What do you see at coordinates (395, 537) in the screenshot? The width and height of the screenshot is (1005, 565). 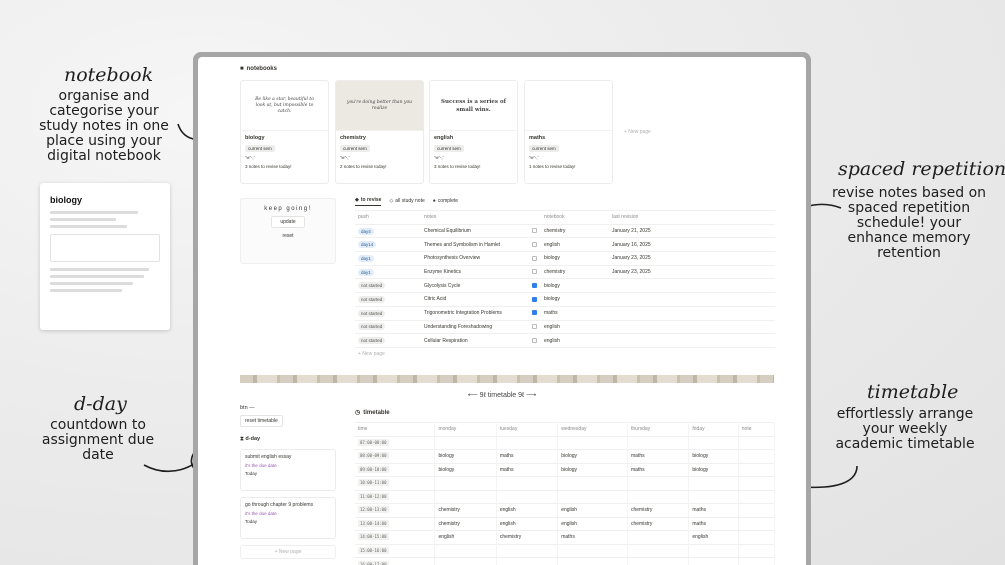 I see `time-slot: 14:00-15:00` at bounding box center [395, 537].